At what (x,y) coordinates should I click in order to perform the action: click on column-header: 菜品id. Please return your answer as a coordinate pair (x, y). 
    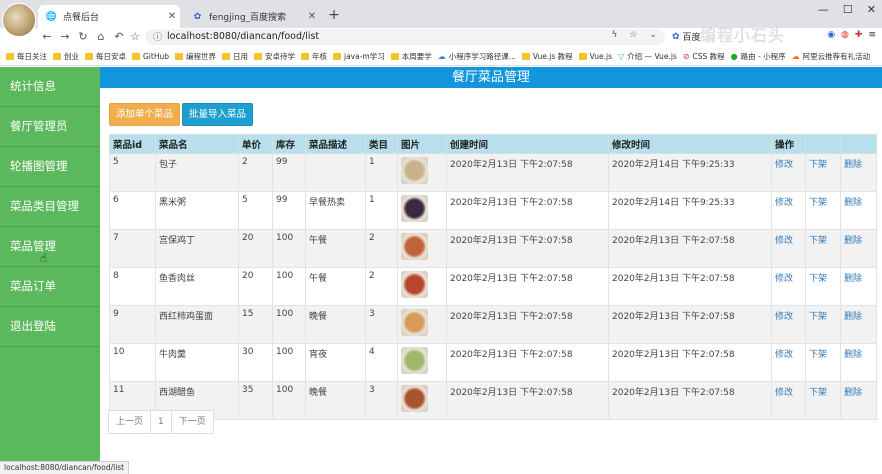
    Looking at the image, I should click on (132, 144).